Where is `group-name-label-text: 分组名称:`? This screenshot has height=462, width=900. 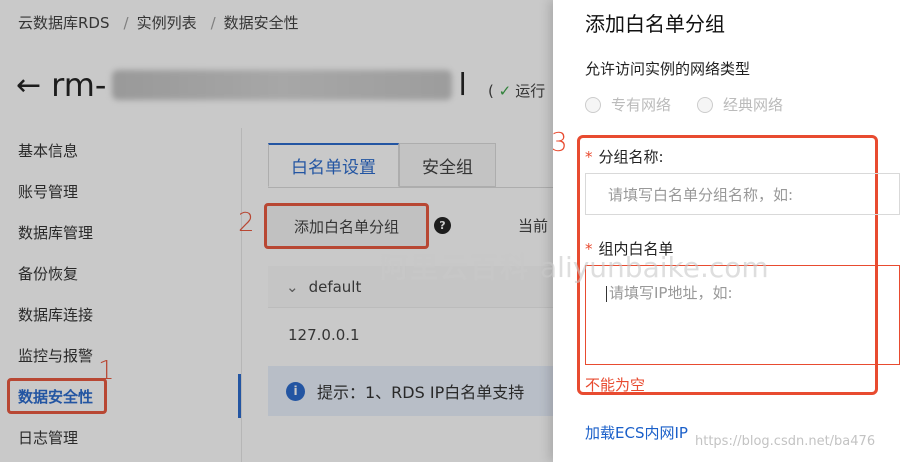
group-name-label-text: 分组名称: is located at coordinates (631, 157).